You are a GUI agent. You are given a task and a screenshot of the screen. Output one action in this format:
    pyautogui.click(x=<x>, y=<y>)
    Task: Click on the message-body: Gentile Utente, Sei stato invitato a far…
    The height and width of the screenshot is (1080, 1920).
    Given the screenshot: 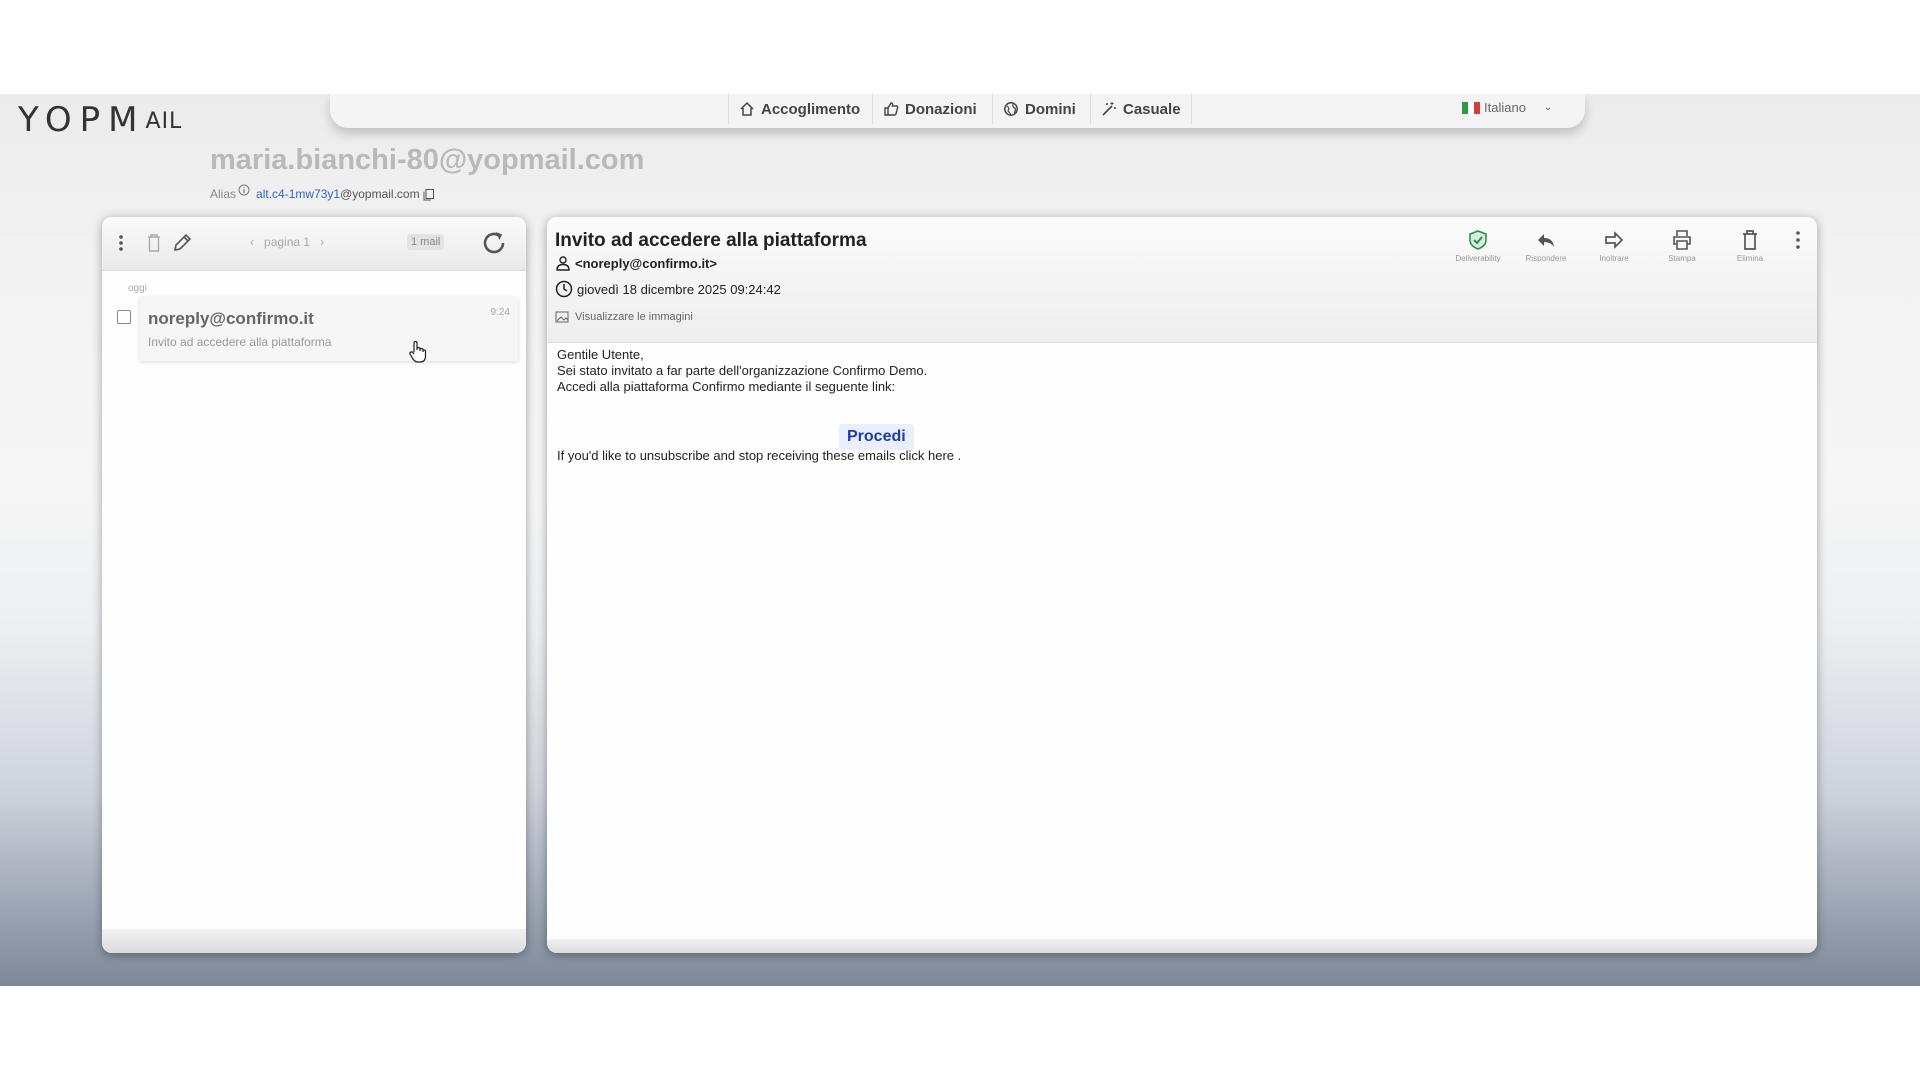 What is the action you would take?
    pyautogui.click(x=742, y=371)
    